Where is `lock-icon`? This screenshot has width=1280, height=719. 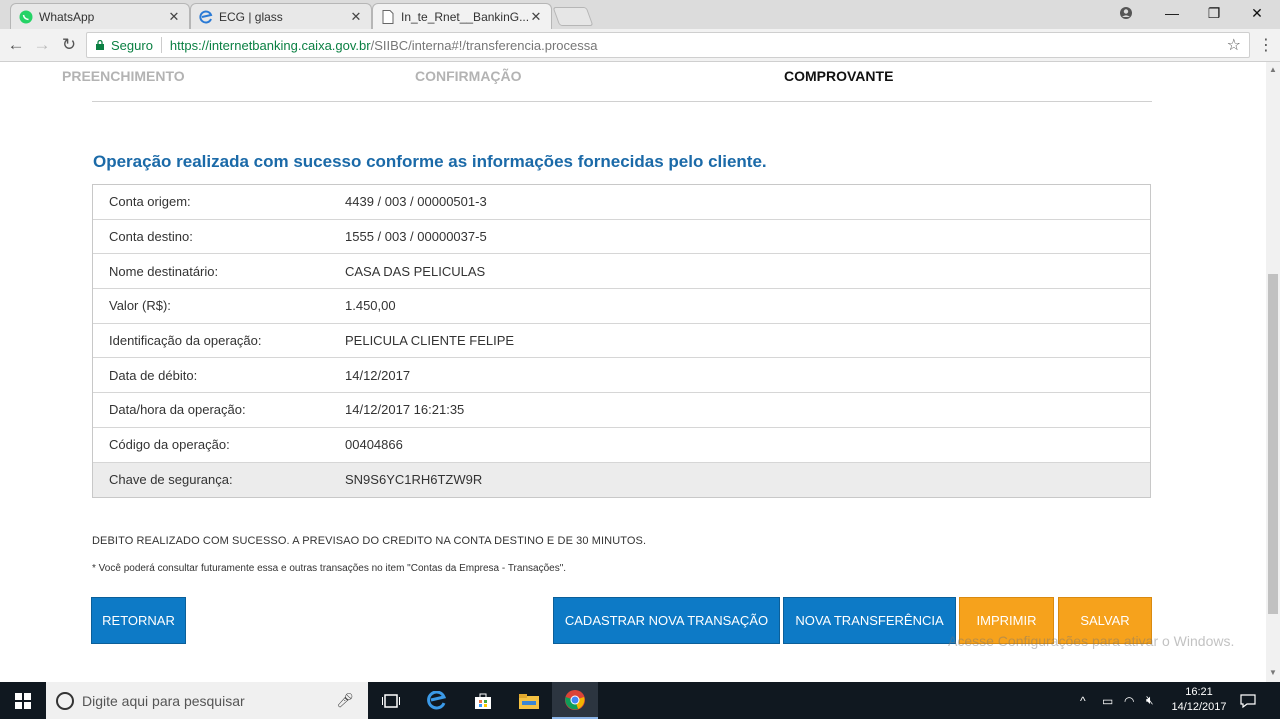
lock-icon is located at coordinates (100, 45).